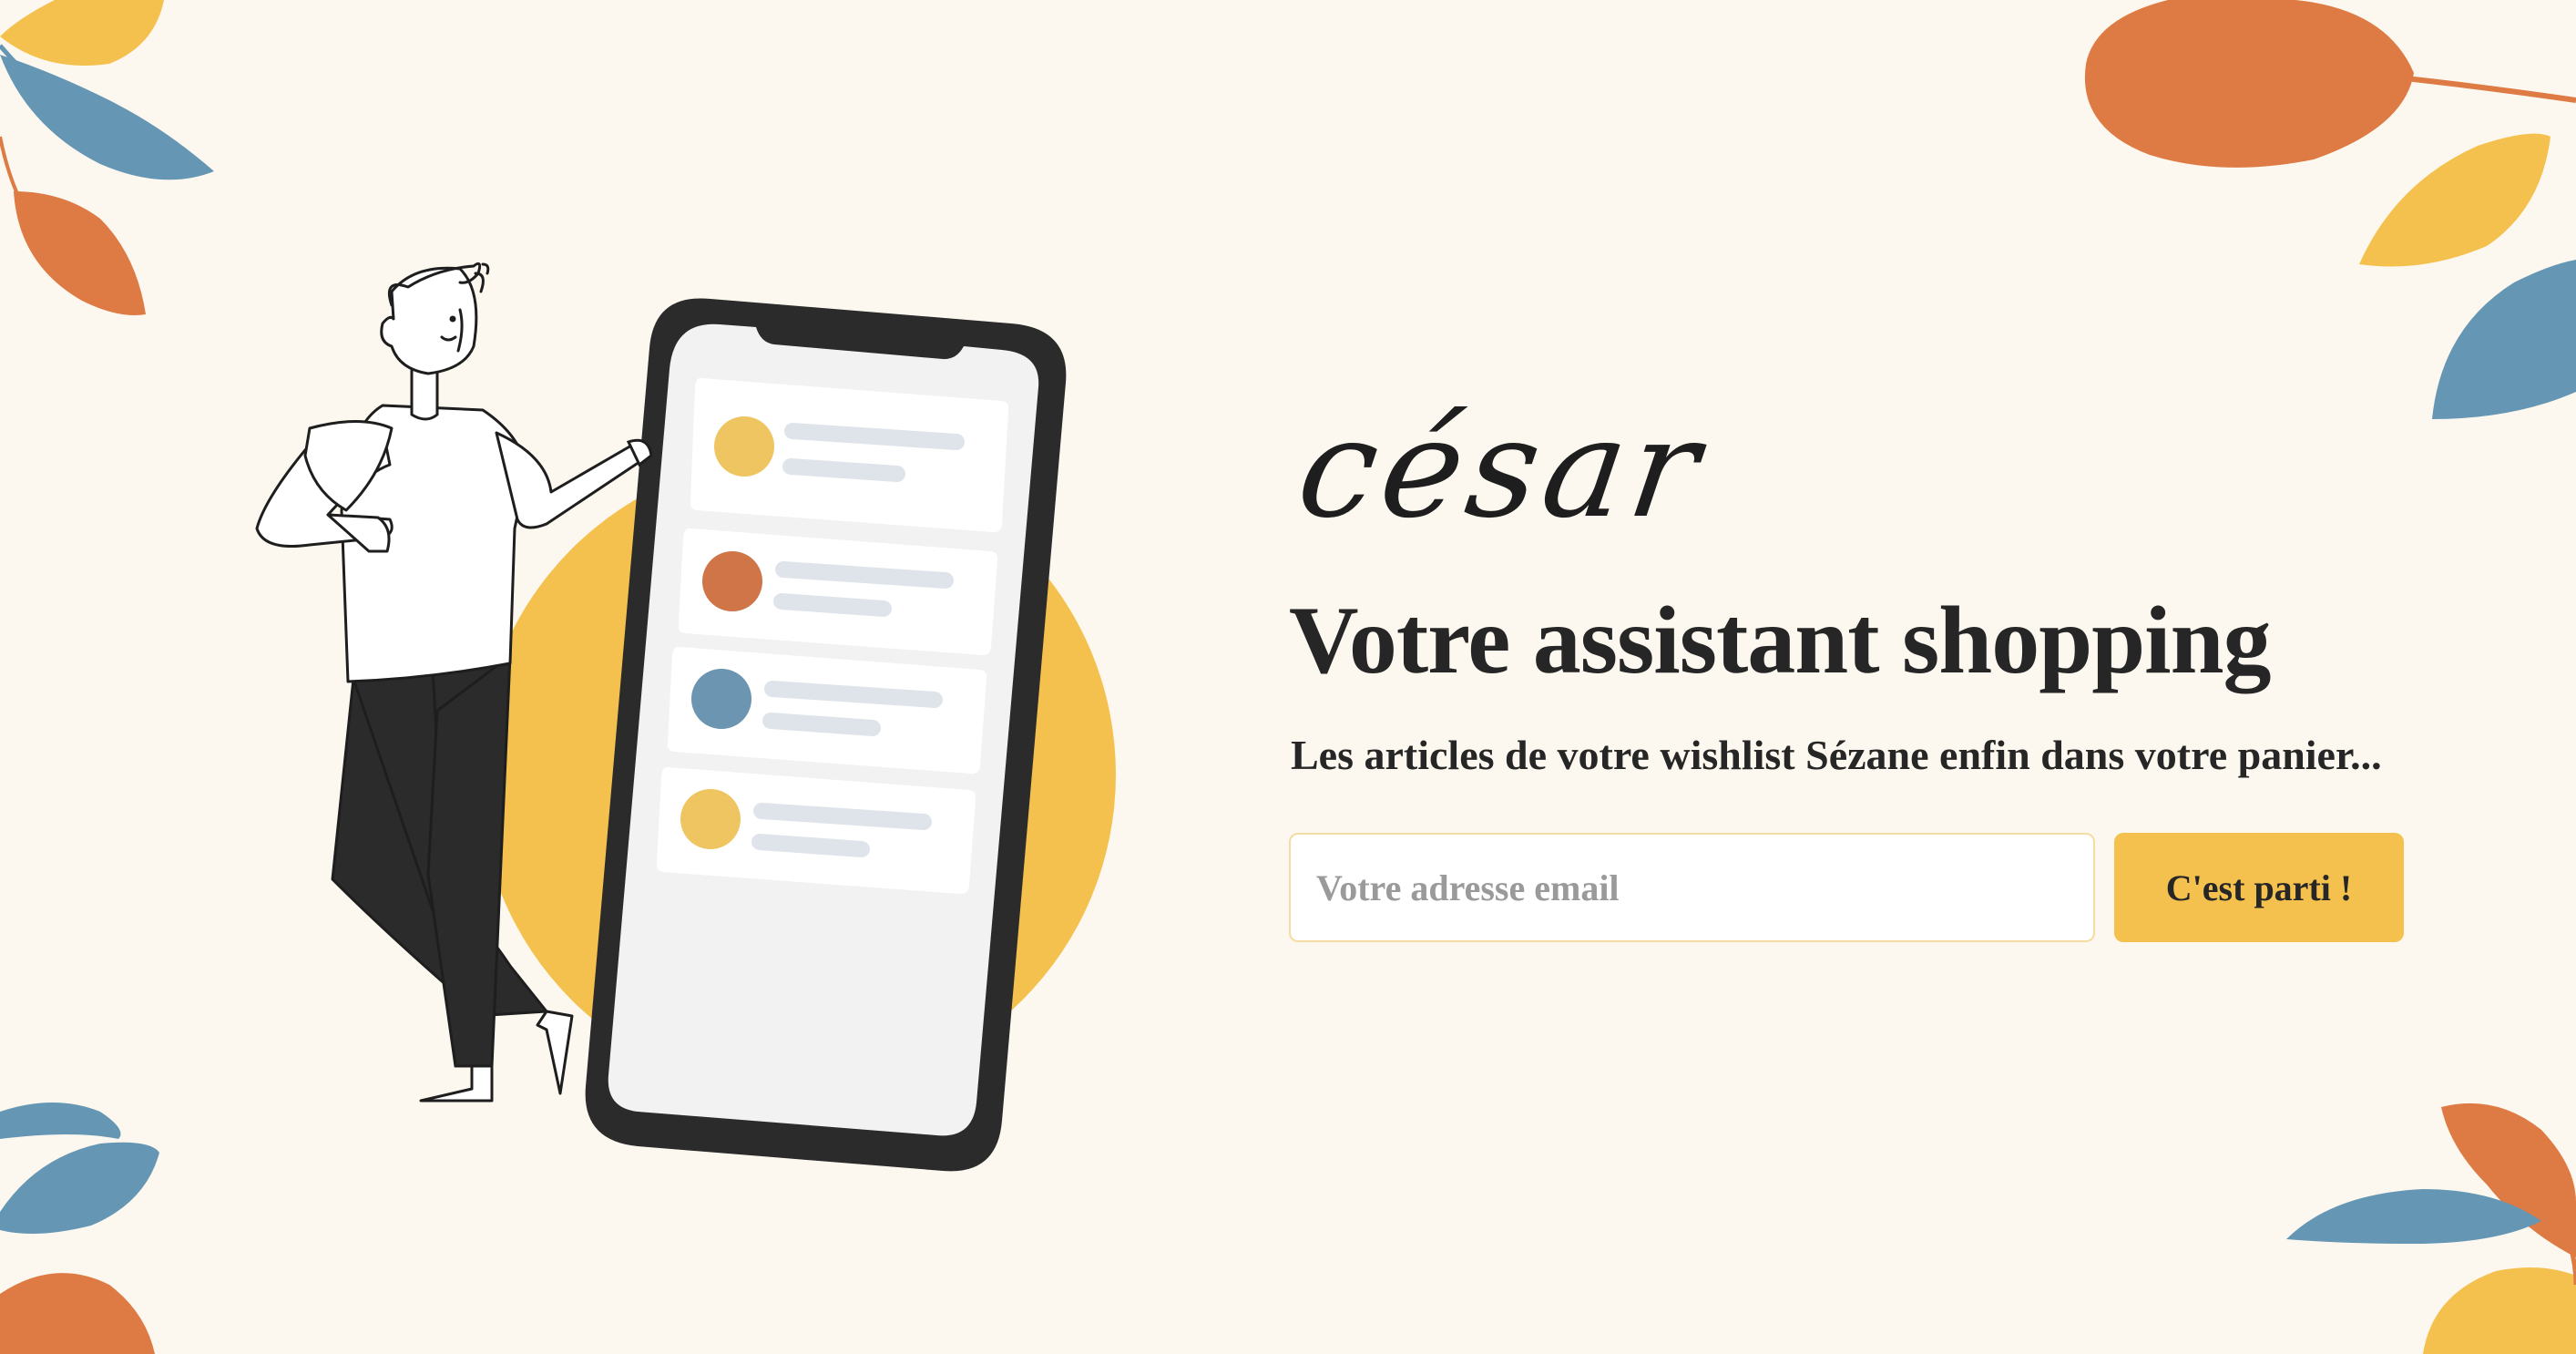  What do you see at coordinates (1780, 640) in the screenshot?
I see `page-title: Votre assistant shopping` at bounding box center [1780, 640].